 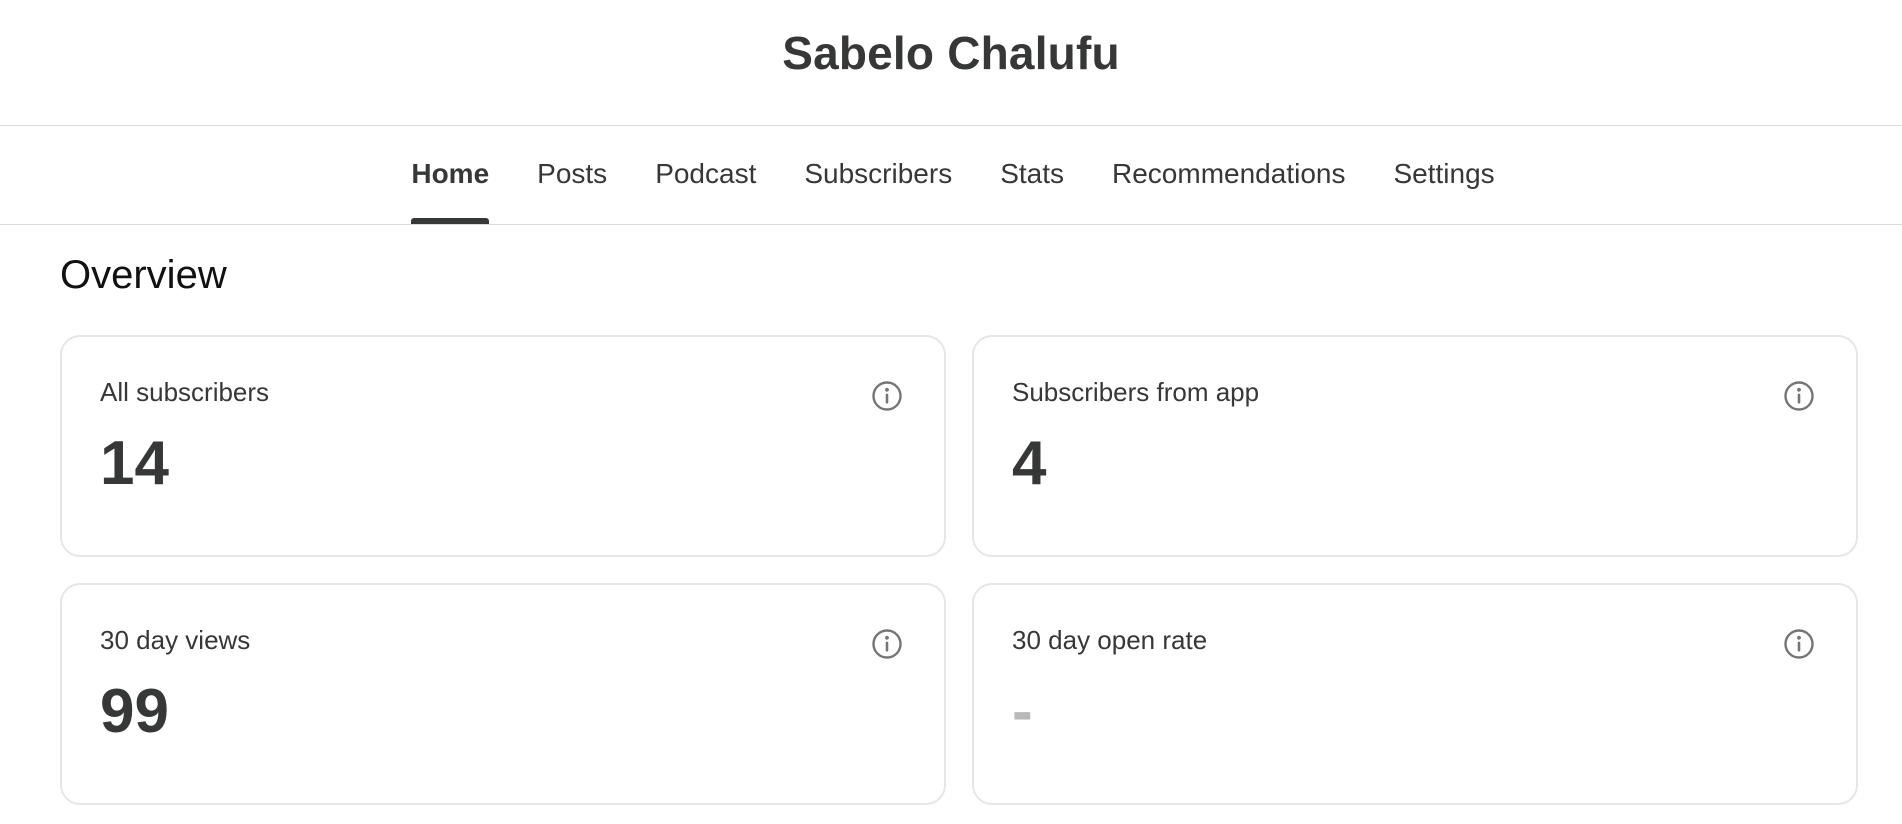 What do you see at coordinates (572, 175) in the screenshot?
I see `tab-posts: Posts` at bounding box center [572, 175].